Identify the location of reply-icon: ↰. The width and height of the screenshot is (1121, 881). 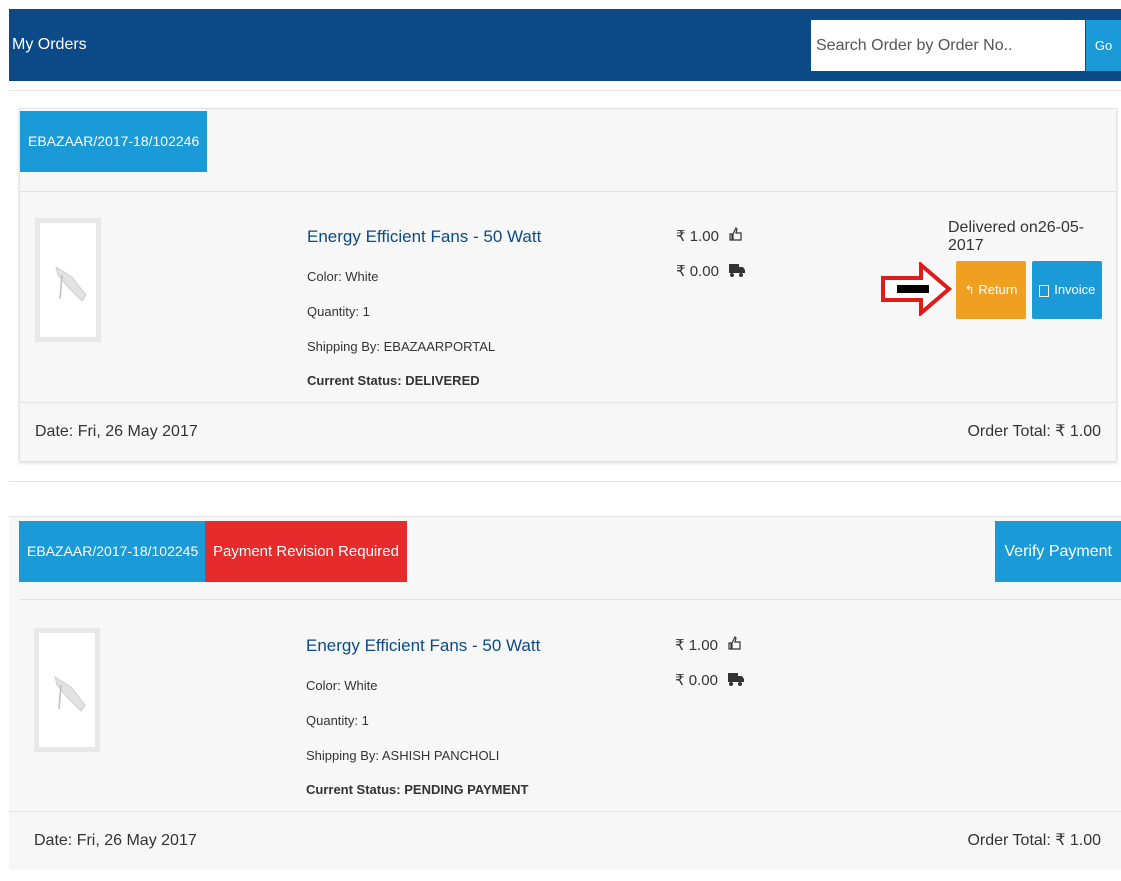
(969, 290).